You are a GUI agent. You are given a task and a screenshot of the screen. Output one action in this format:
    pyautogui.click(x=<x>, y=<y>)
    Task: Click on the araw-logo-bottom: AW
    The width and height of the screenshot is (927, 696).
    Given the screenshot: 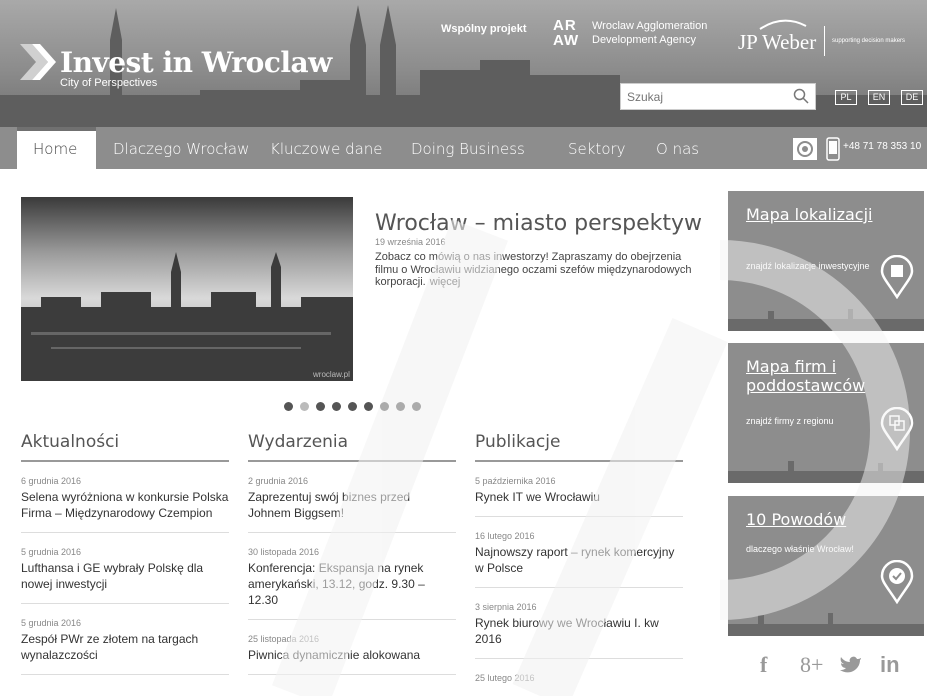 What is the action you would take?
    pyautogui.click(x=566, y=40)
    